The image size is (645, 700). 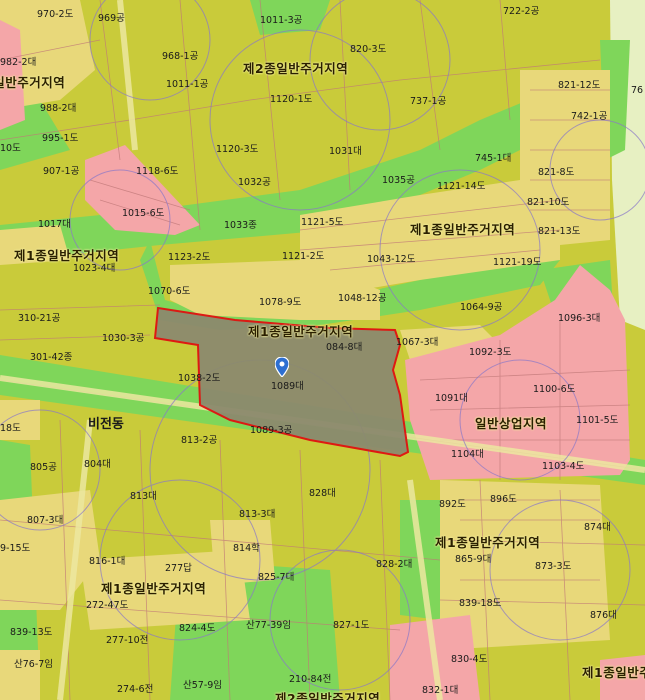 What do you see at coordinates (106, 424) in the screenshot?
I see `dong-label: 비전동` at bounding box center [106, 424].